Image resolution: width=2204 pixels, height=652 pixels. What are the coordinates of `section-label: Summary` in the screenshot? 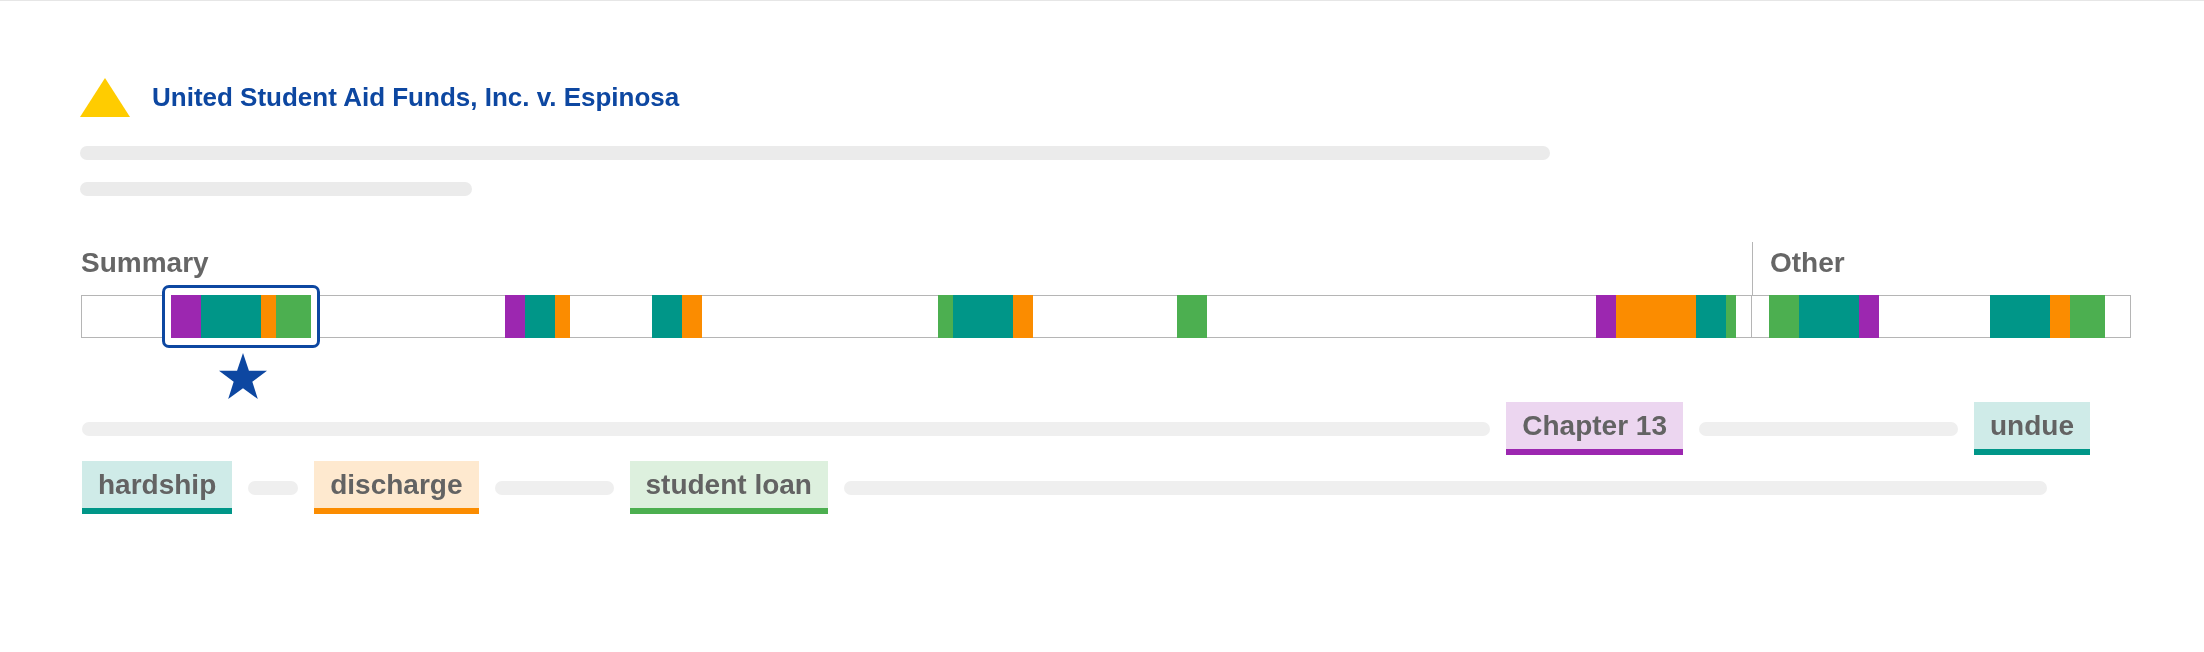 It's located at (145, 262).